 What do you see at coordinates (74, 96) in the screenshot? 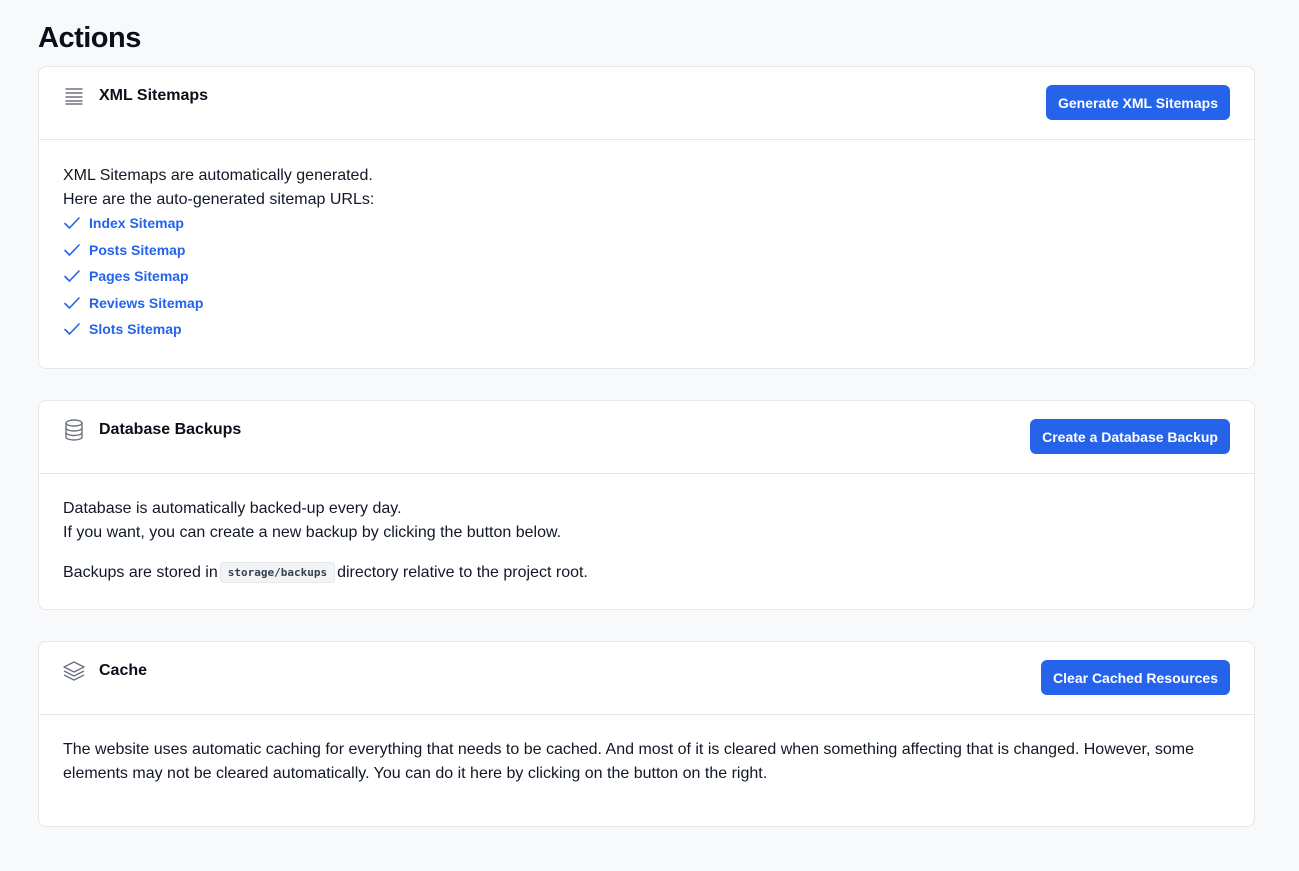
I see `list-lines-icon` at bounding box center [74, 96].